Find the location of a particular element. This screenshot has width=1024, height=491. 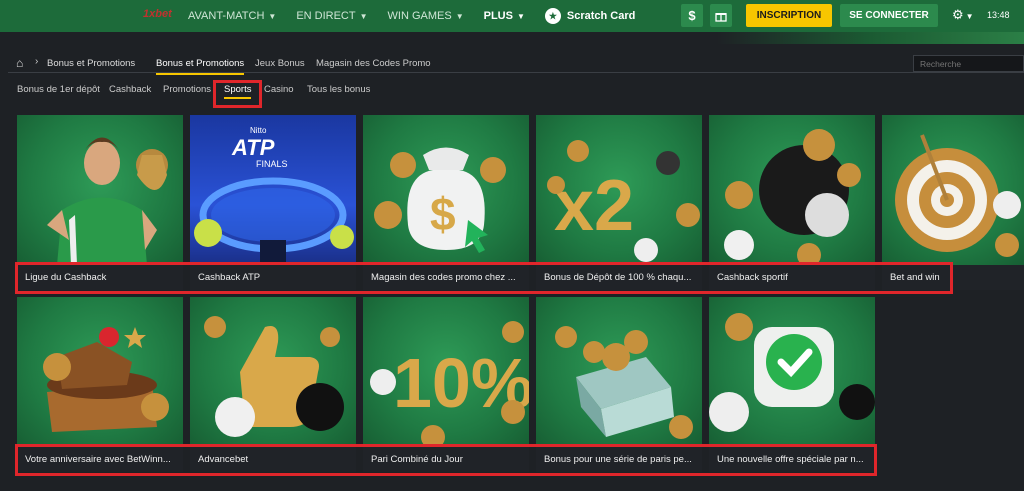

thumbs-up-illustration is located at coordinates (274, 376).